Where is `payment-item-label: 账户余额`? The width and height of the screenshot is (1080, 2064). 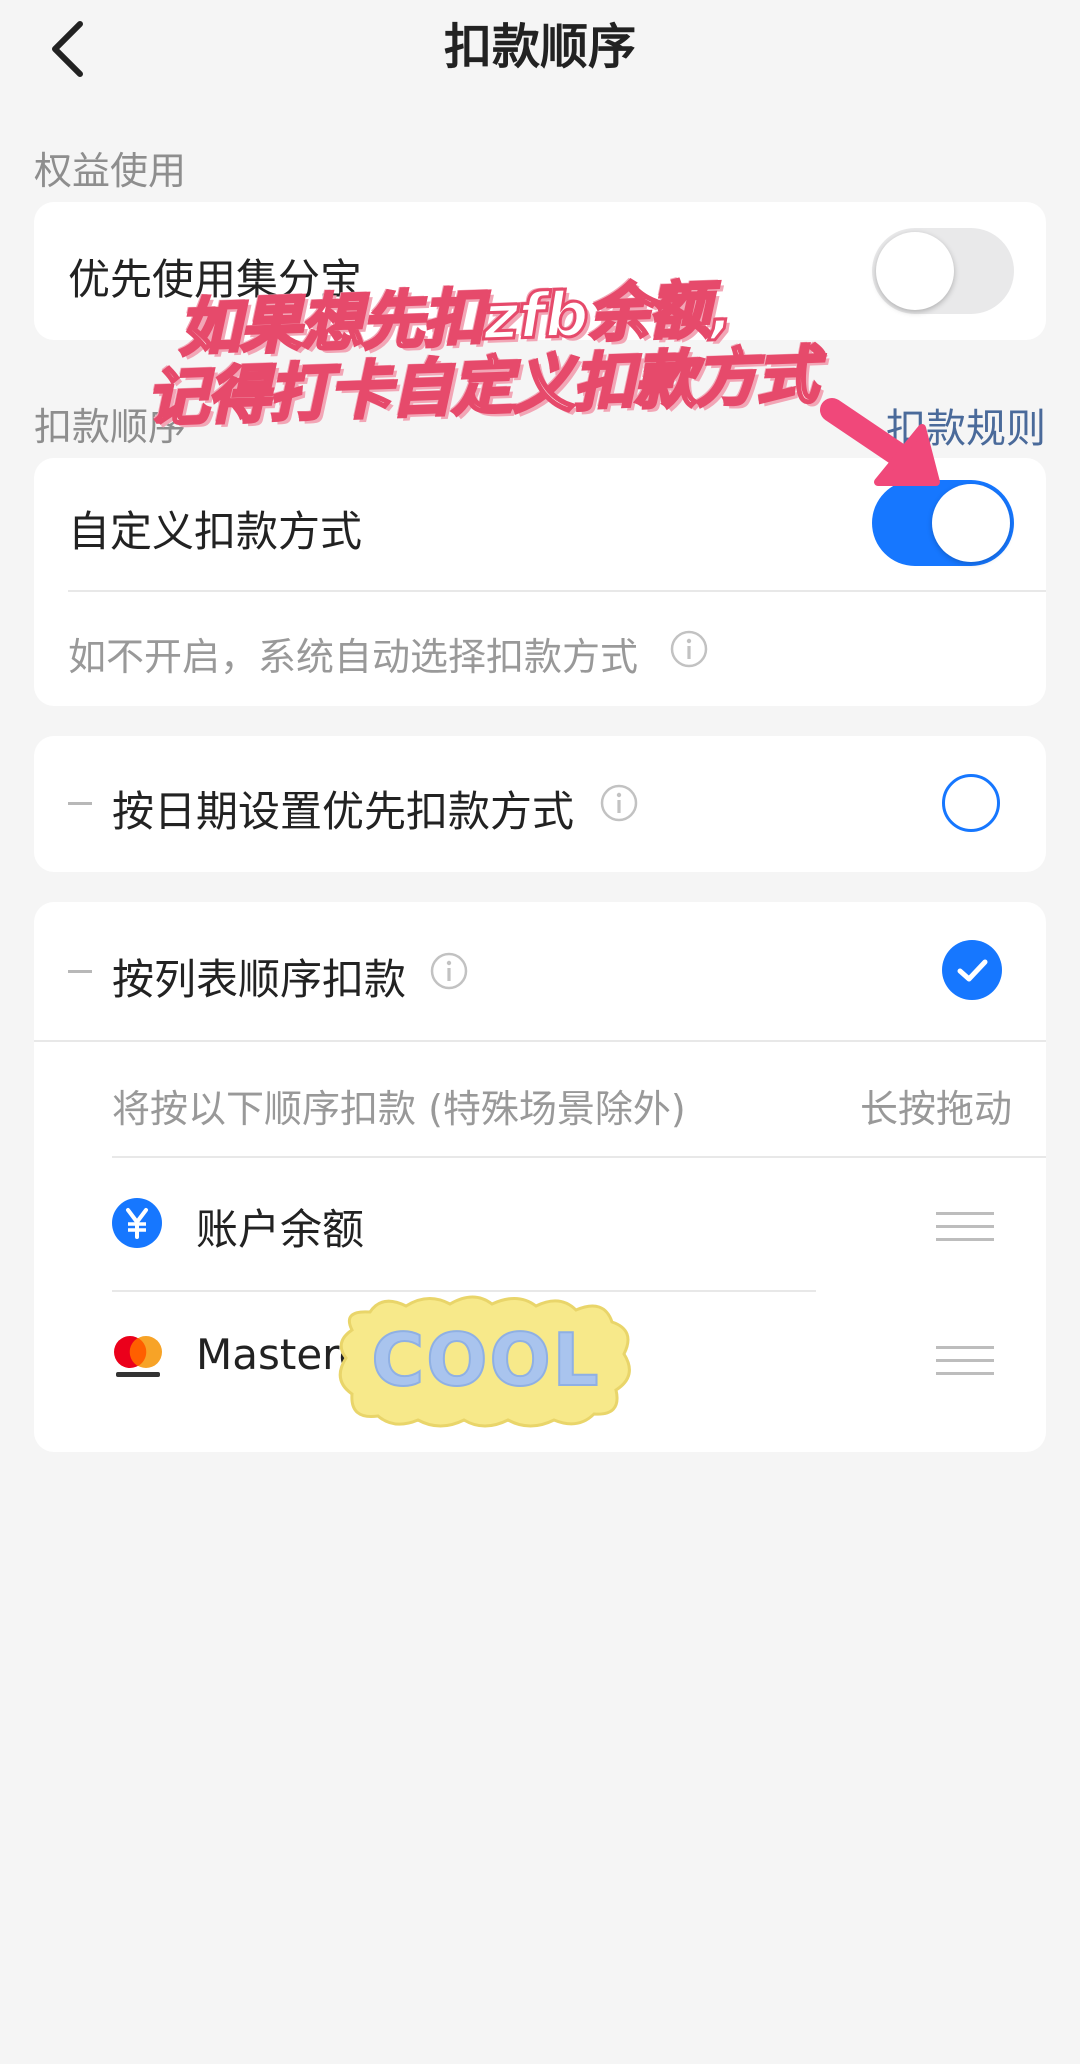
payment-item-label: 账户余额 is located at coordinates (280, 1229).